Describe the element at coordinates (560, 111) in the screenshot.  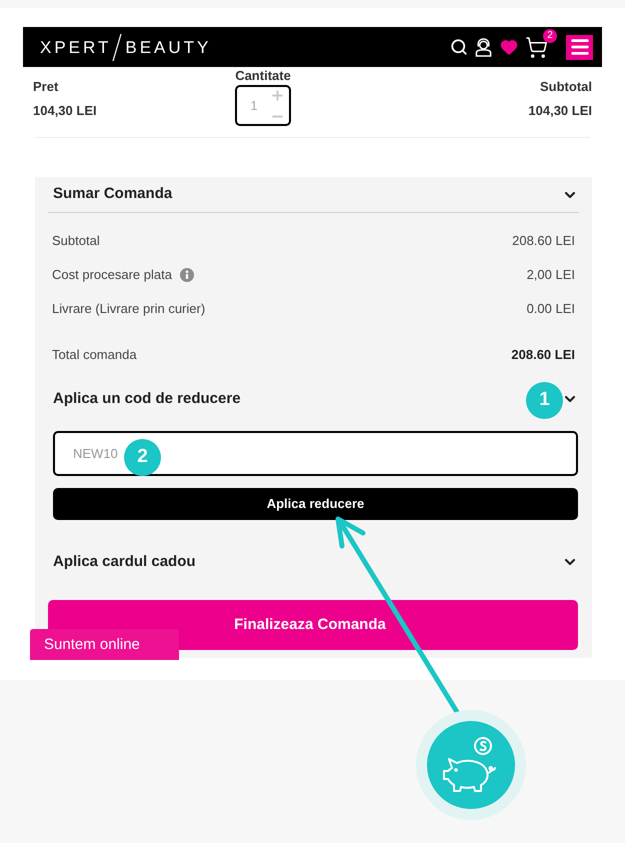
I see `subtotal-text: 104,30 LEI` at that location.